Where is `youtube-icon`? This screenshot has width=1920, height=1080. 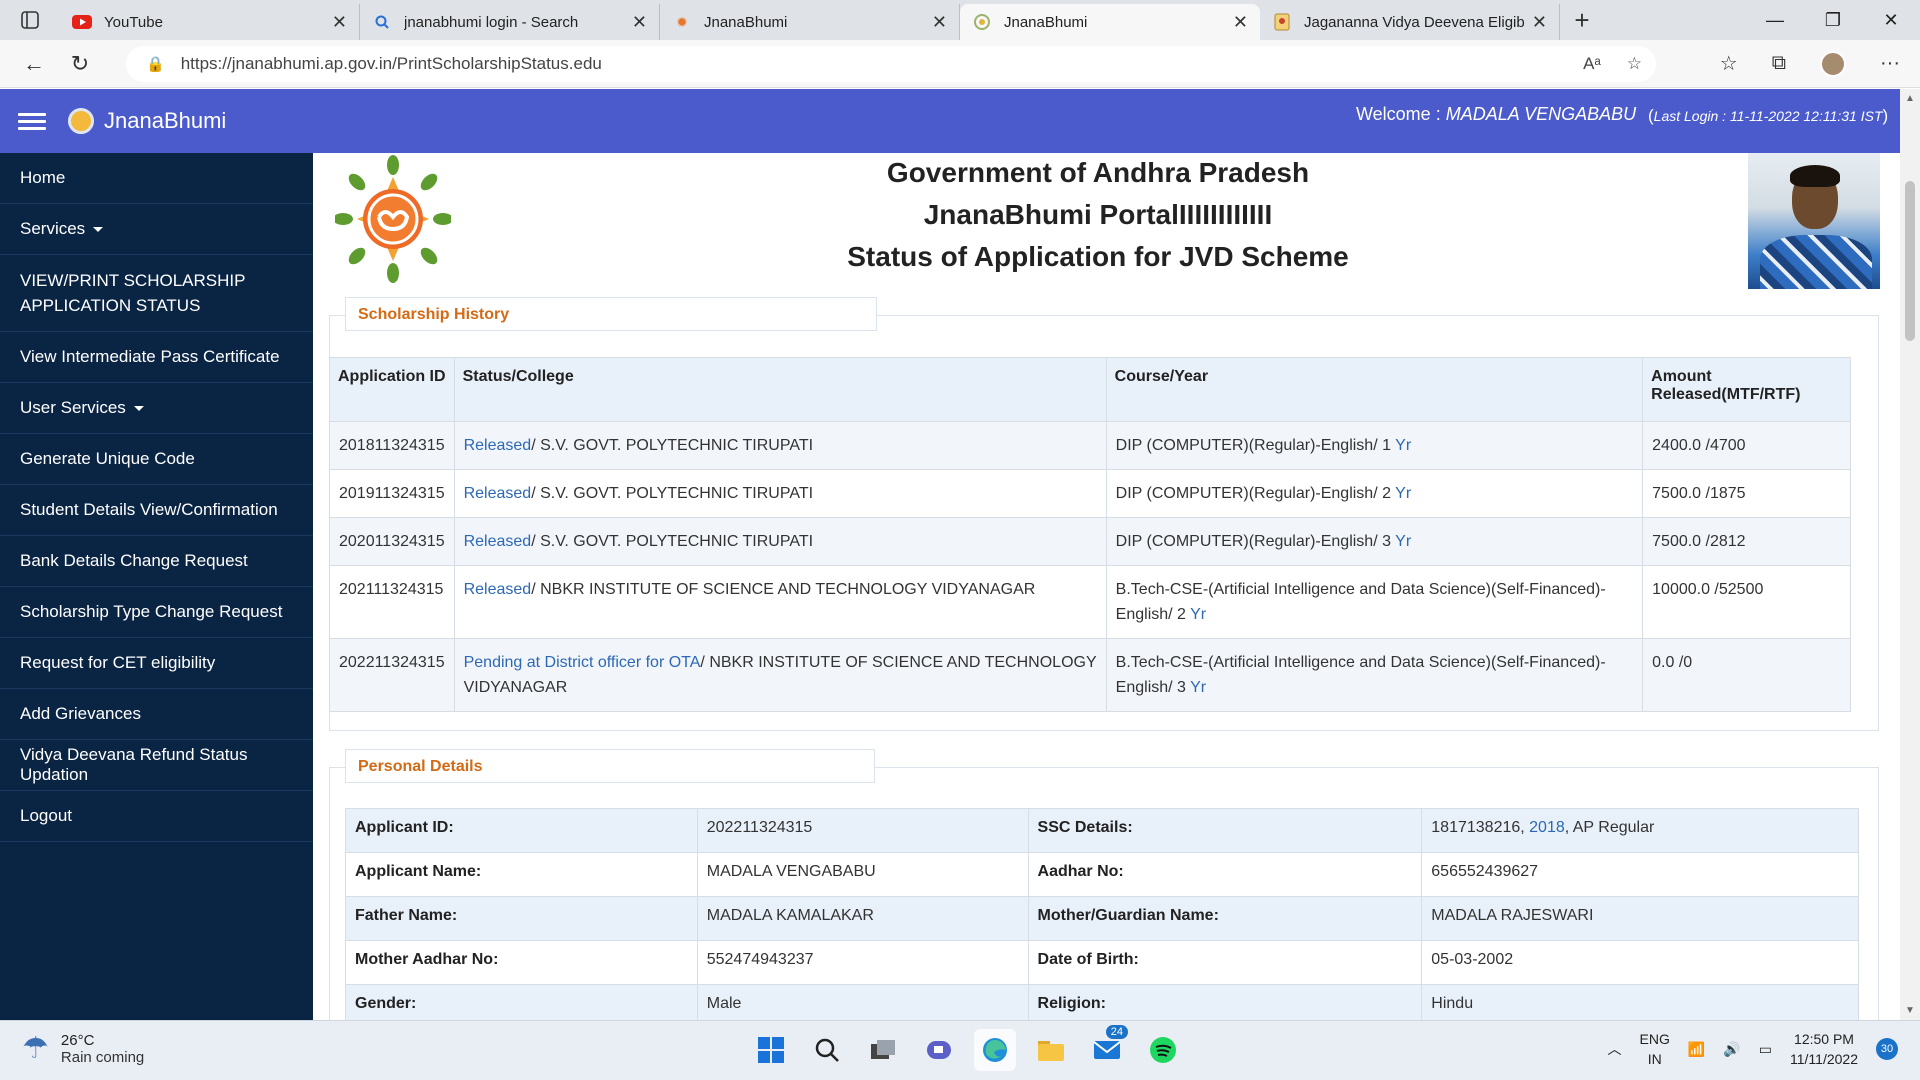 youtube-icon is located at coordinates (82, 22).